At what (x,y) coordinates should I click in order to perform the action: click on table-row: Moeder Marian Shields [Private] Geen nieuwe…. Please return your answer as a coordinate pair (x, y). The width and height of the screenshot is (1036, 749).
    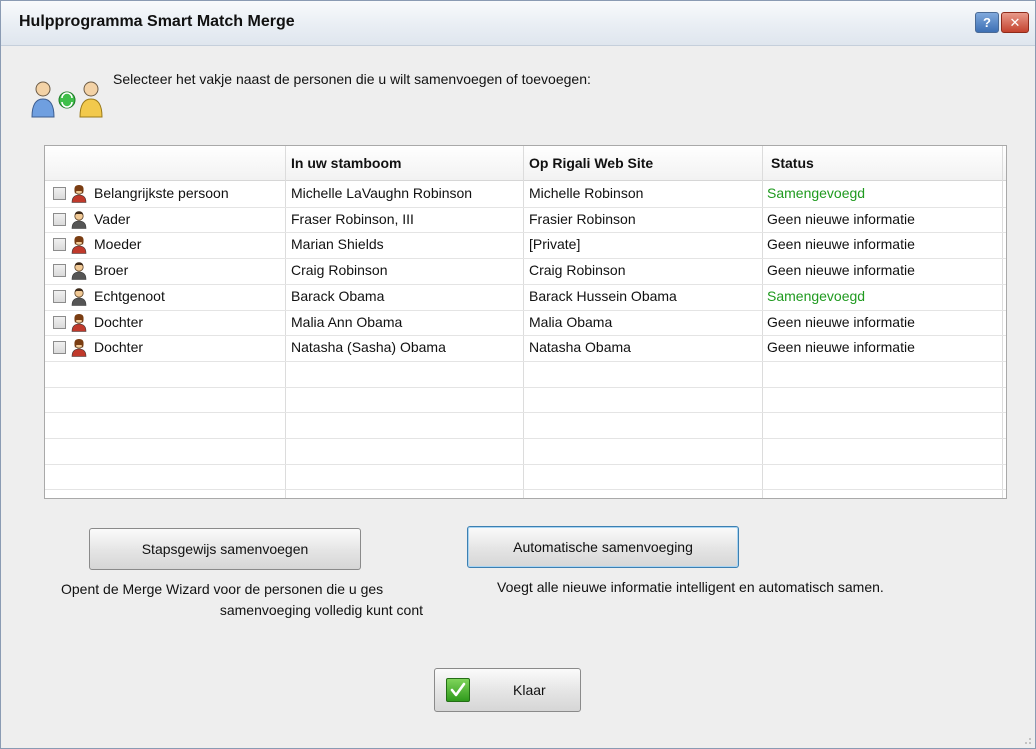
    Looking at the image, I should click on (525, 244).